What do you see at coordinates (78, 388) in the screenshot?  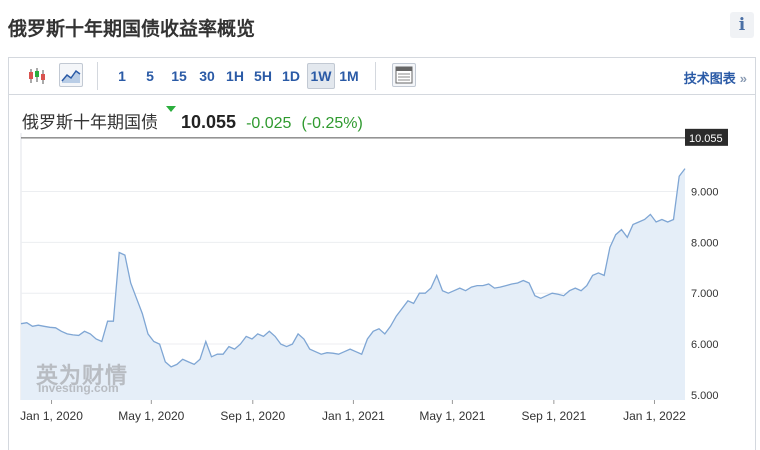 I see `watermark-en: Investing.com` at bounding box center [78, 388].